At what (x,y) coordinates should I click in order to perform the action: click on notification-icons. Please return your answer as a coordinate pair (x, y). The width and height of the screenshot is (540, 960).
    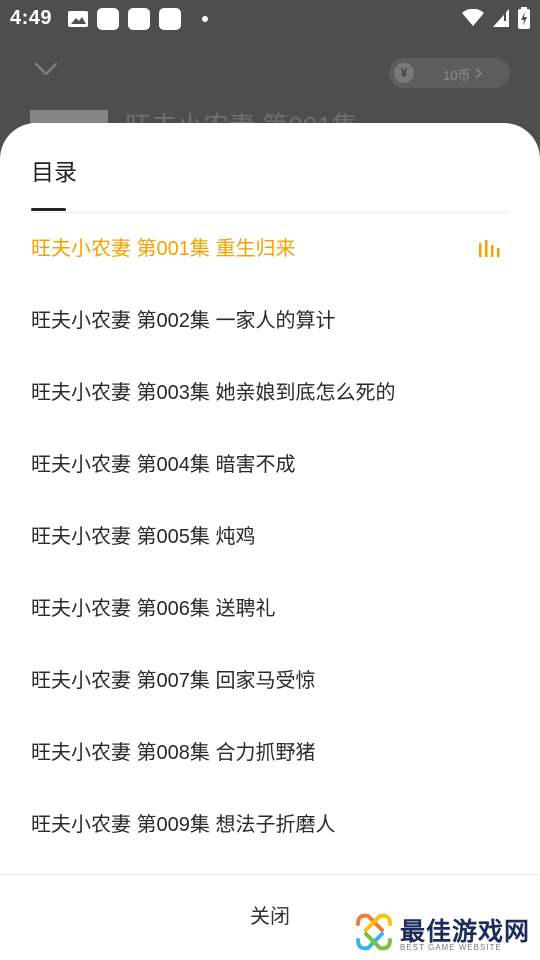
    Looking at the image, I should click on (138, 19).